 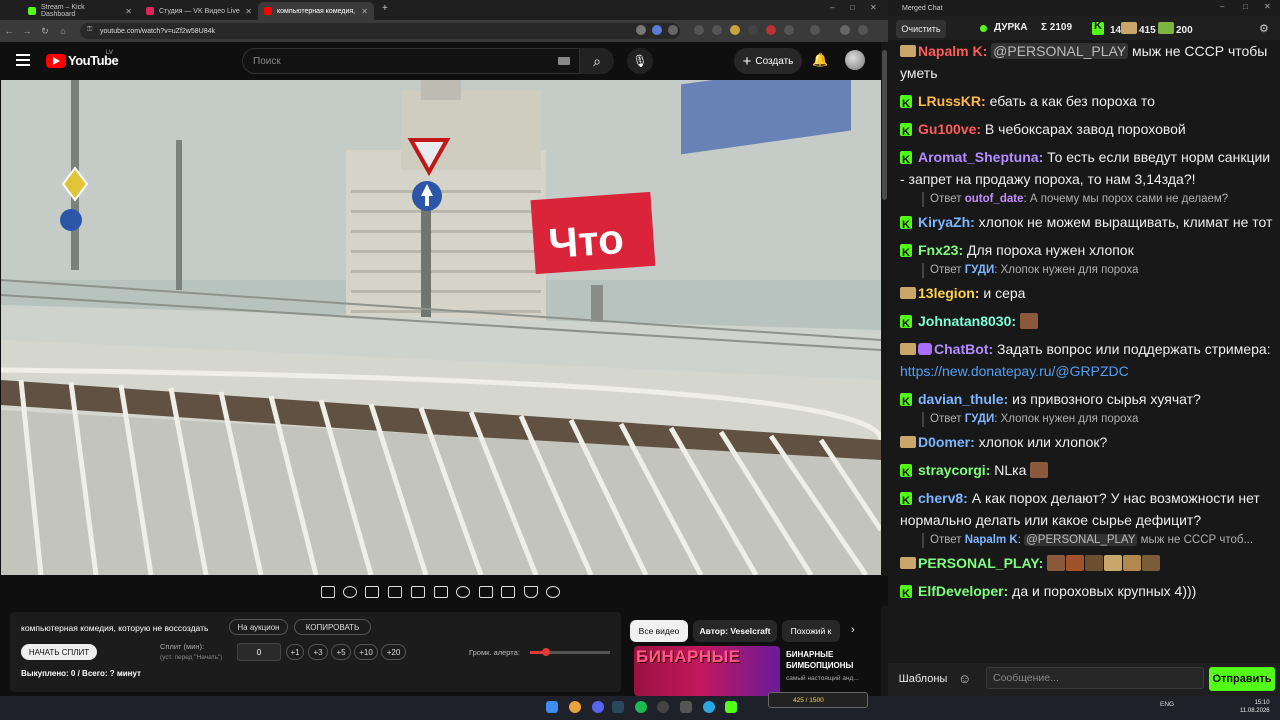 What do you see at coordinates (991, 540) in the screenshot?
I see `reply-username: Napalm K` at bounding box center [991, 540].